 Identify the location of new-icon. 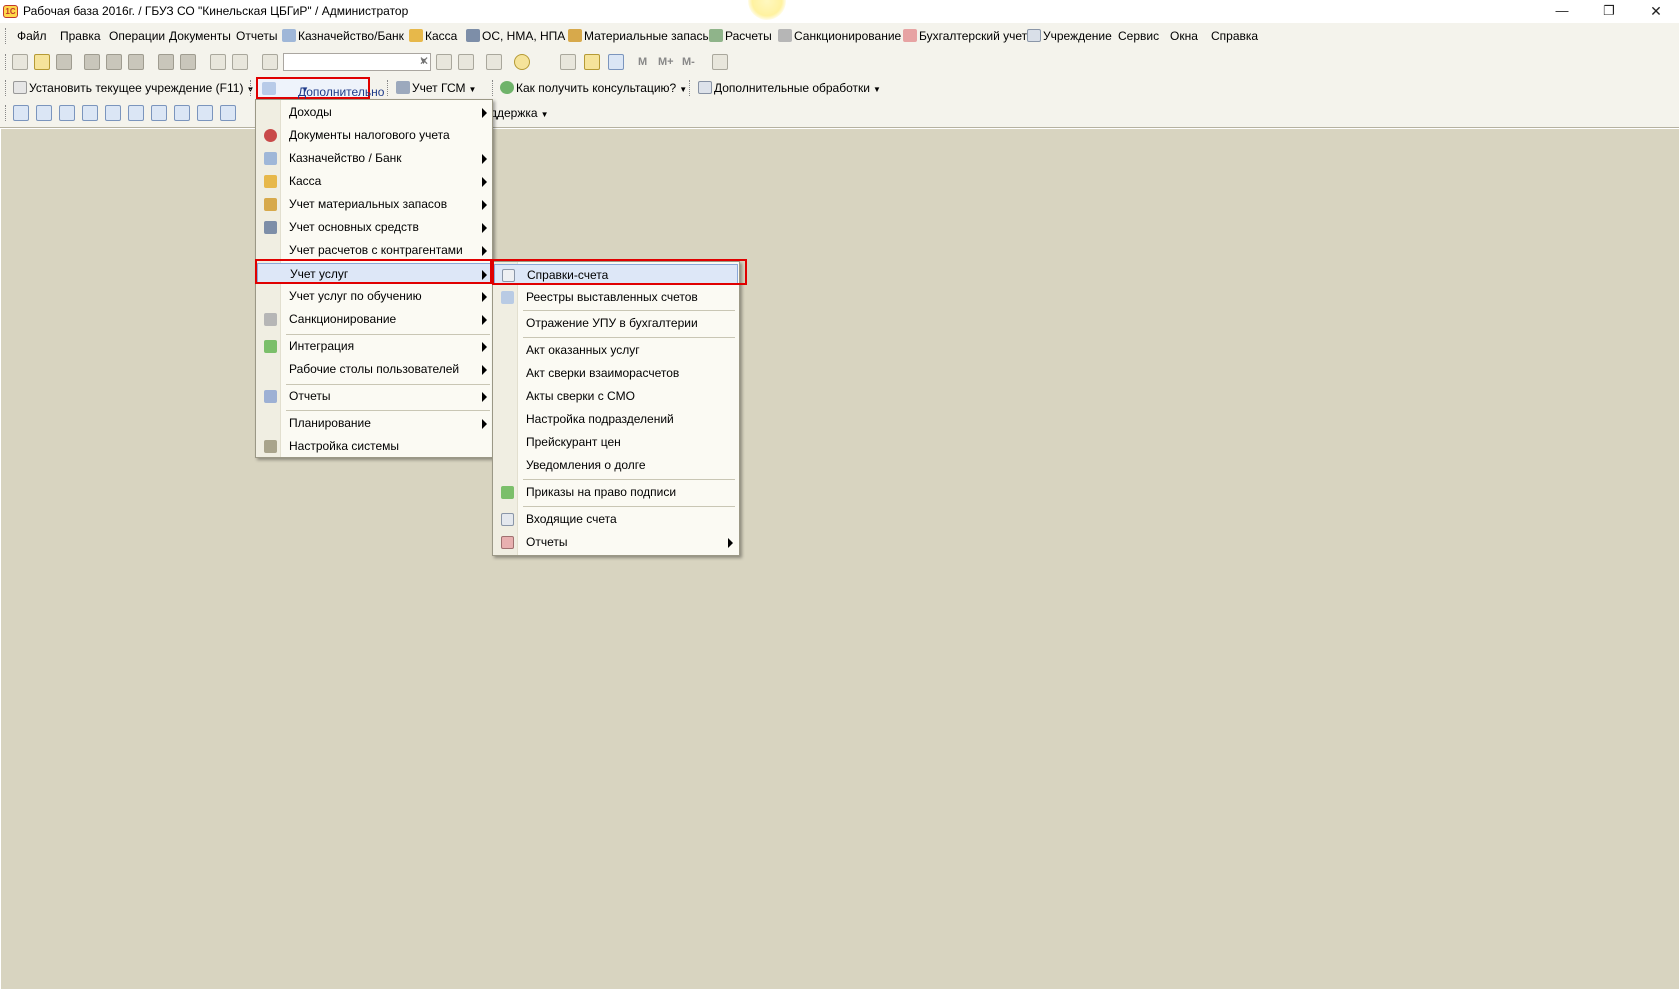
(20, 62).